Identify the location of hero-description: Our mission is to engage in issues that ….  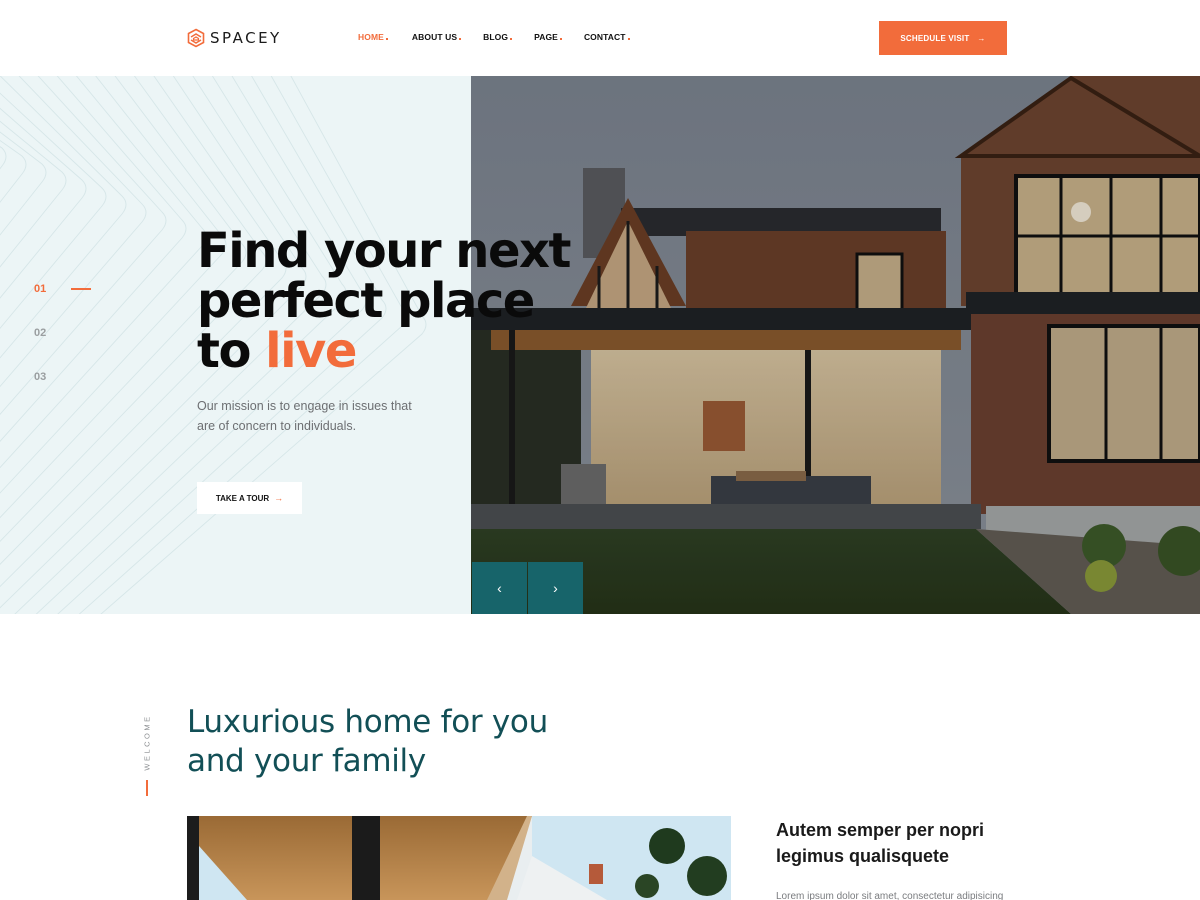
(304, 416).